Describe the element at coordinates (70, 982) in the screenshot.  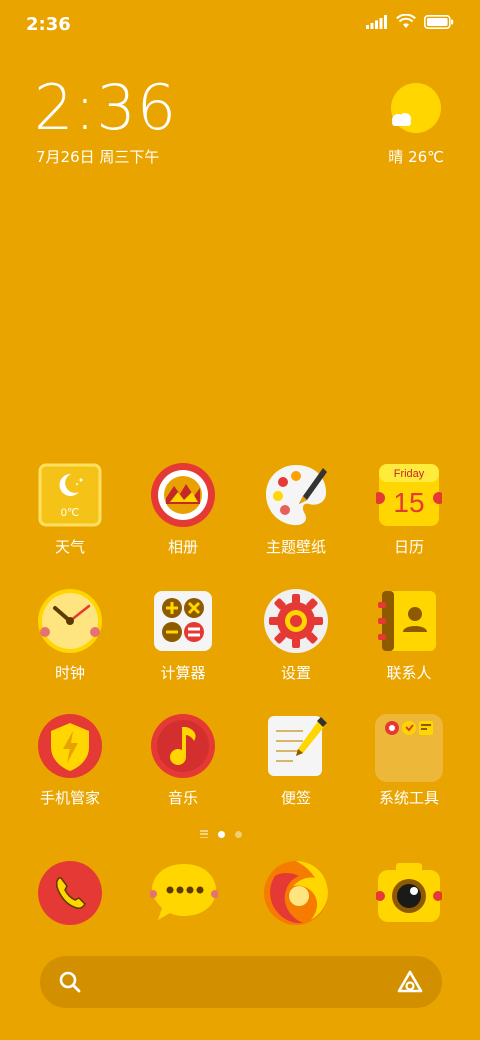
I see `search-icon` at that location.